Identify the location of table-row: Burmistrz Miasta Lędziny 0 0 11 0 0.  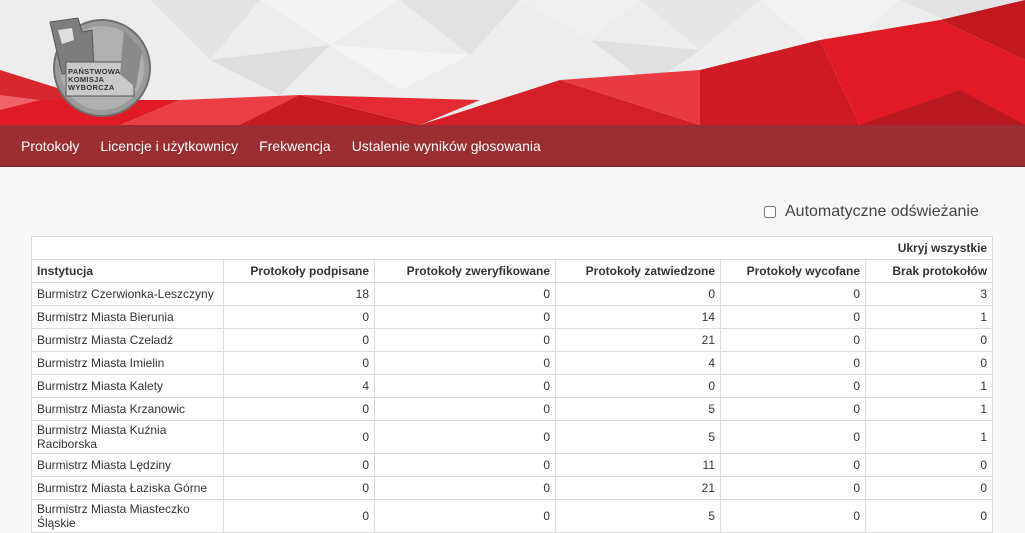
(512, 465).